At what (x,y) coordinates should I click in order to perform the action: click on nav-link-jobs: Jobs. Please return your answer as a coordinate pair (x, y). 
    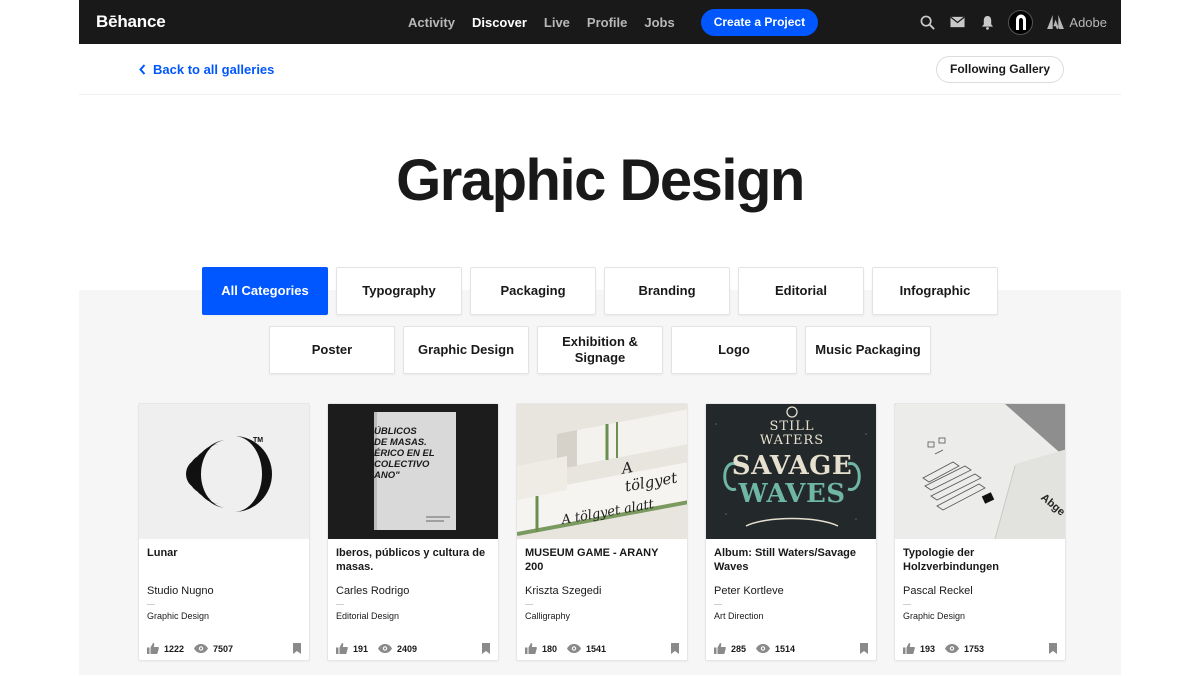
    Looking at the image, I should click on (659, 22).